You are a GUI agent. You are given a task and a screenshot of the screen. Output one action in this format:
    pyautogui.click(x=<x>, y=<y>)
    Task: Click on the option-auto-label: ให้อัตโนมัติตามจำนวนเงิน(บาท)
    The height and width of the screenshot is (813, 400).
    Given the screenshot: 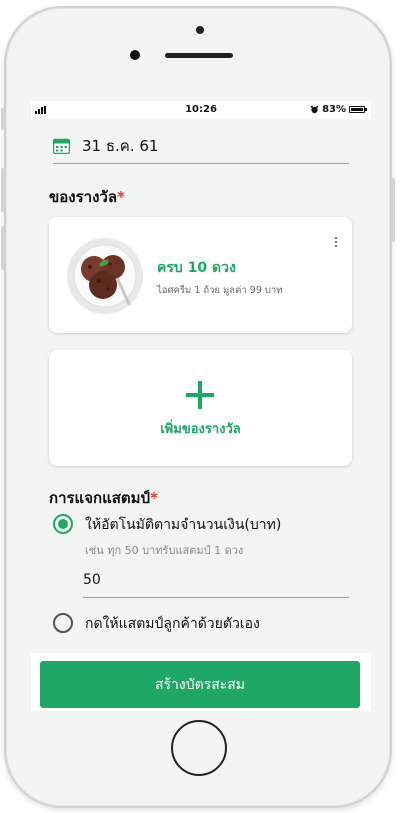 What is the action you would take?
    pyautogui.click(x=183, y=525)
    